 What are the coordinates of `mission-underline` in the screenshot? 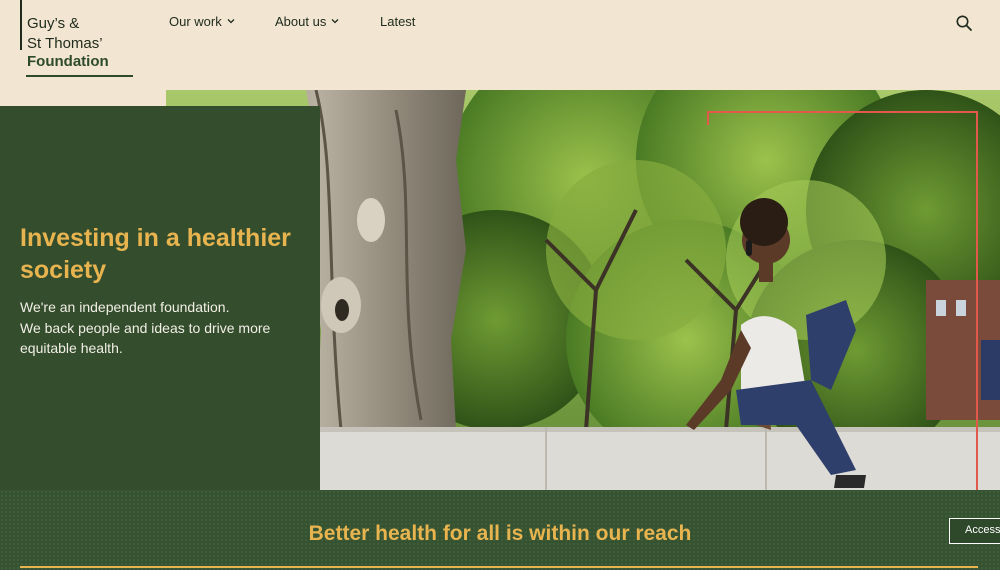 It's located at (499, 567).